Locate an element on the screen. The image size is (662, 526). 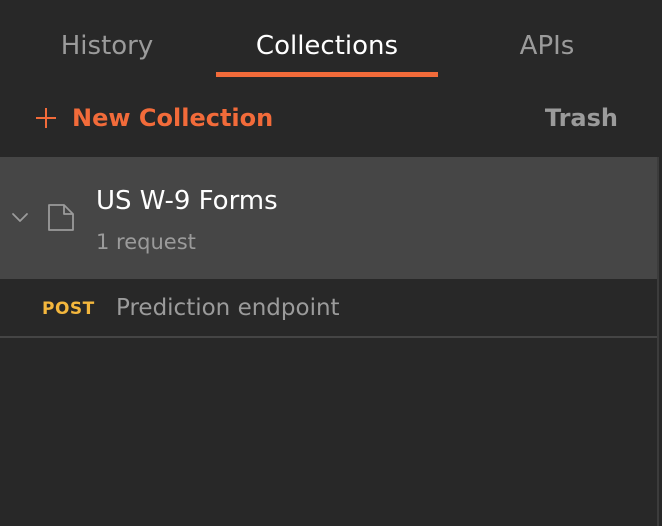
trash-button: Trash is located at coordinates (581, 118).